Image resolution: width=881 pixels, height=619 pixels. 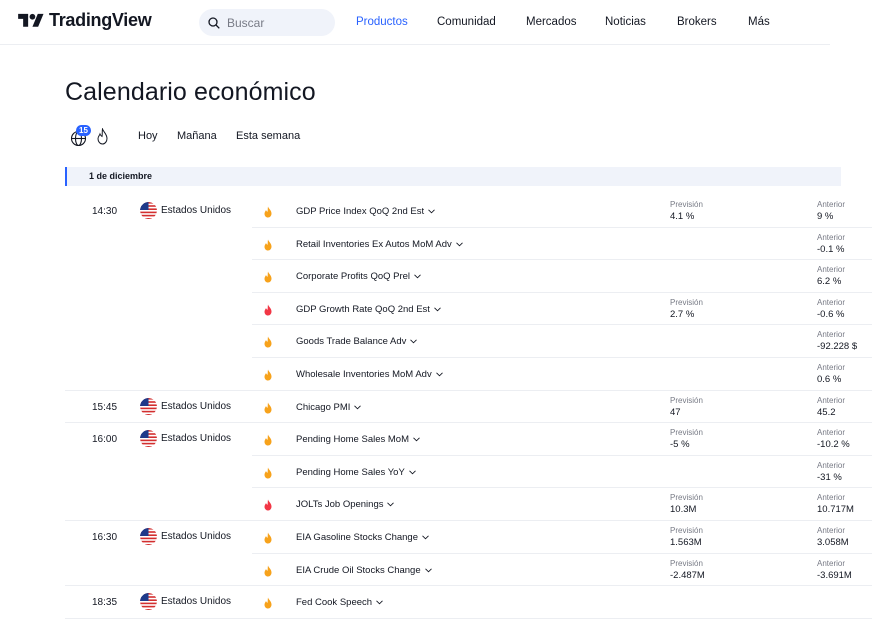 What do you see at coordinates (379, 244) in the screenshot?
I see `event-name: Retail Inventories Ex Autos MoM Adv` at bounding box center [379, 244].